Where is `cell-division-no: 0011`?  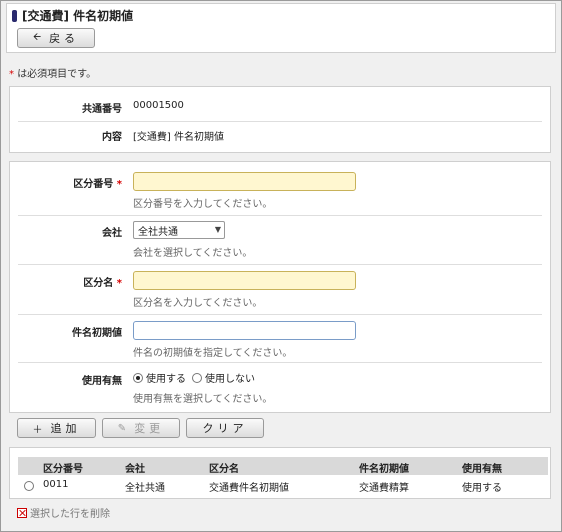 cell-division-no: 0011 is located at coordinates (56, 484).